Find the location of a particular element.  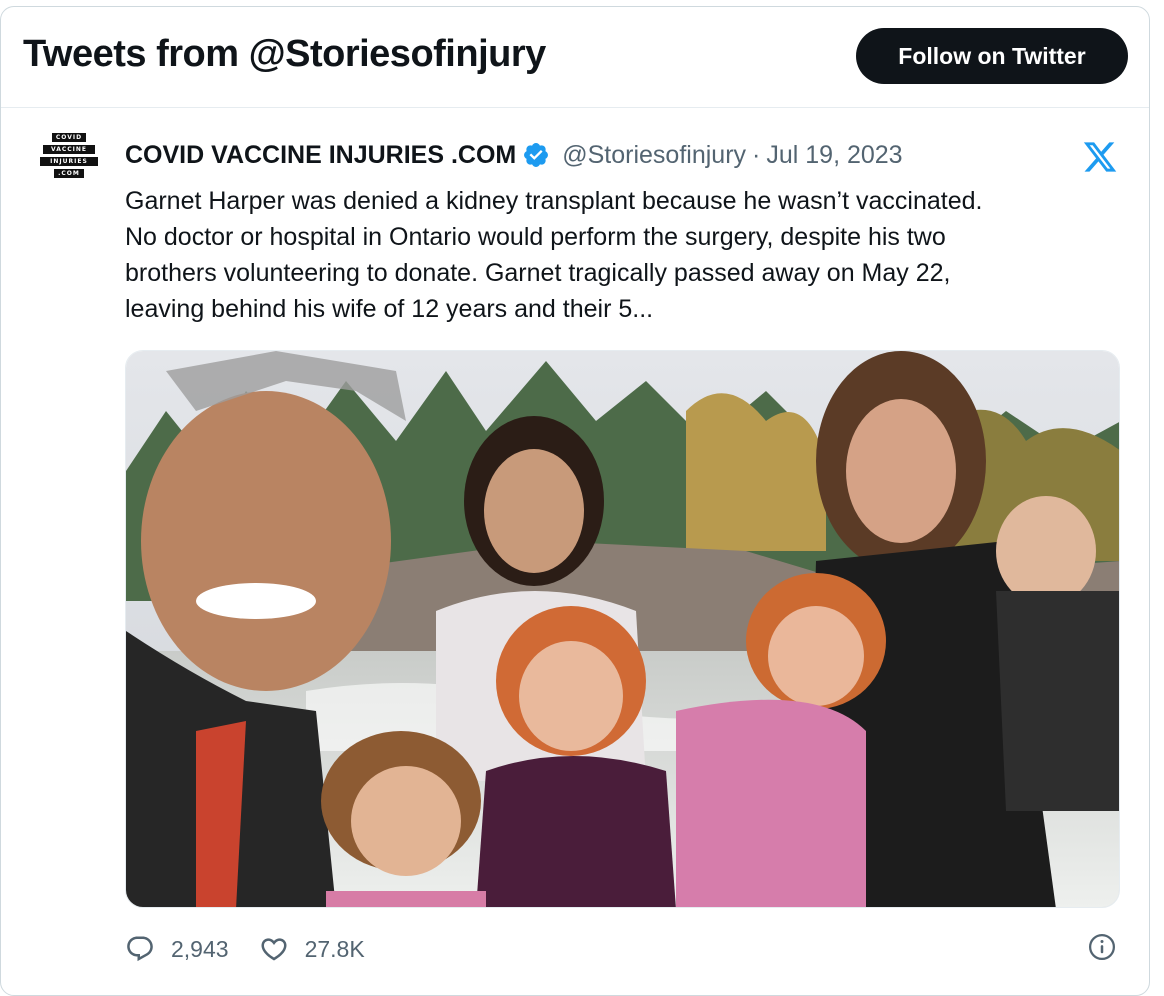

follow-on-twitter-button: Follow on Twitter is located at coordinates (992, 56).